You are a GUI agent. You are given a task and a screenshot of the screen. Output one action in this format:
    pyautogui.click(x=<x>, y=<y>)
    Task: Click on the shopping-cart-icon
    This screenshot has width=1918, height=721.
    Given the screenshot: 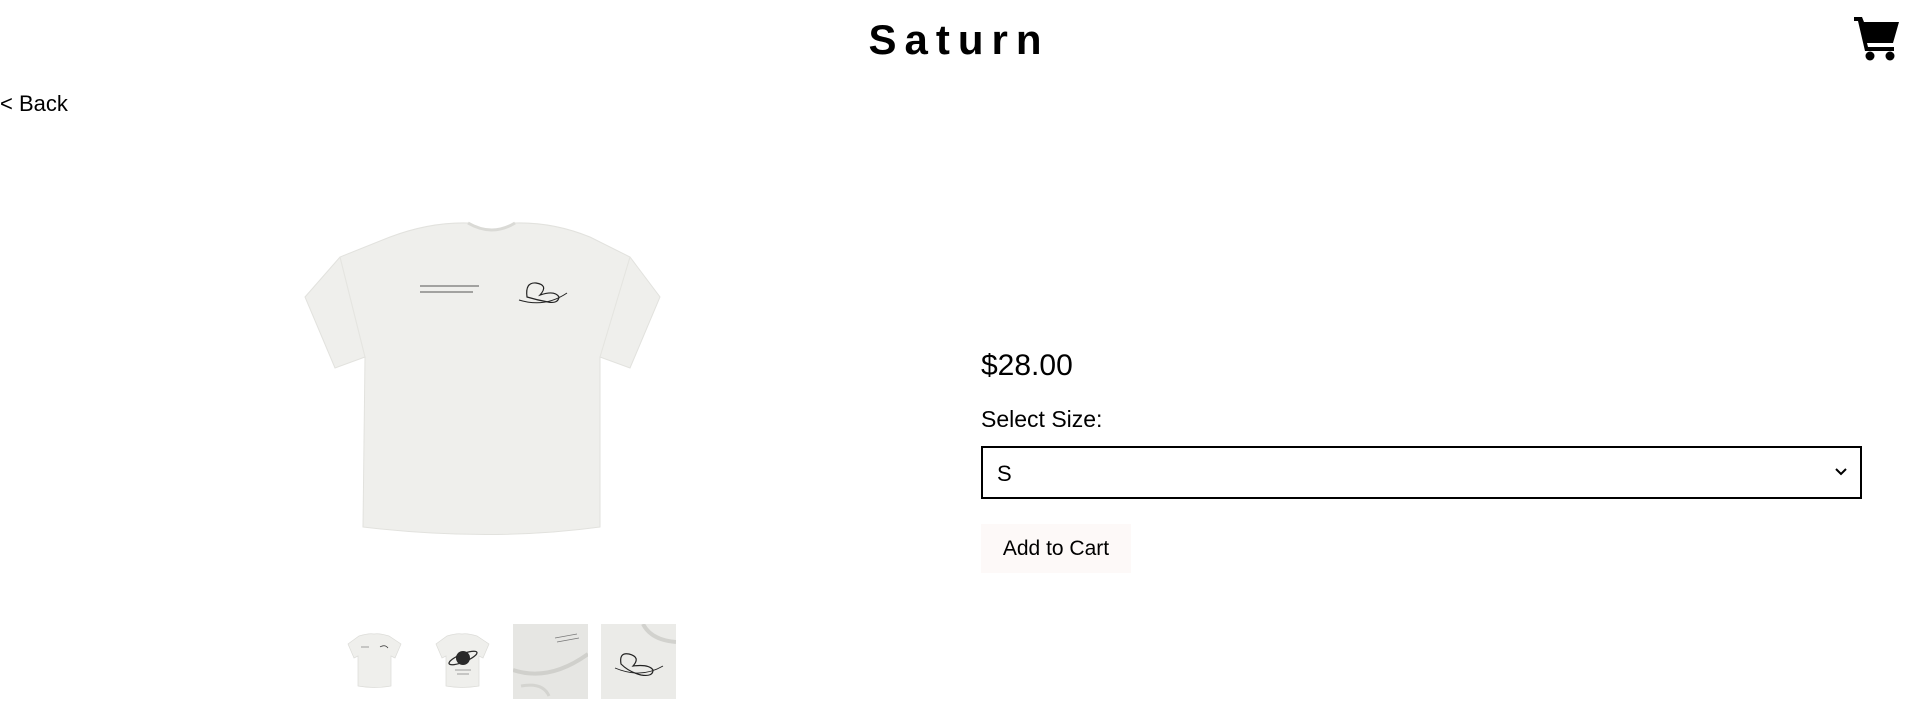 What is the action you would take?
    pyautogui.click(x=1876, y=39)
    